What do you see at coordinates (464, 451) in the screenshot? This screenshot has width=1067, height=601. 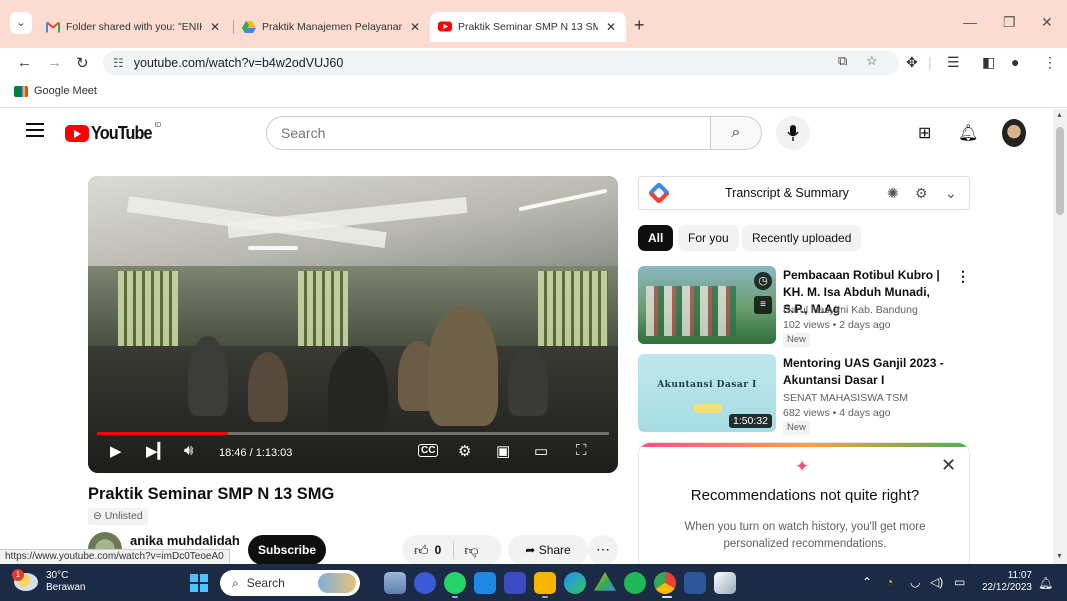 I see `settings-gear-icon: ⚙` at bounding box center [464, 451].